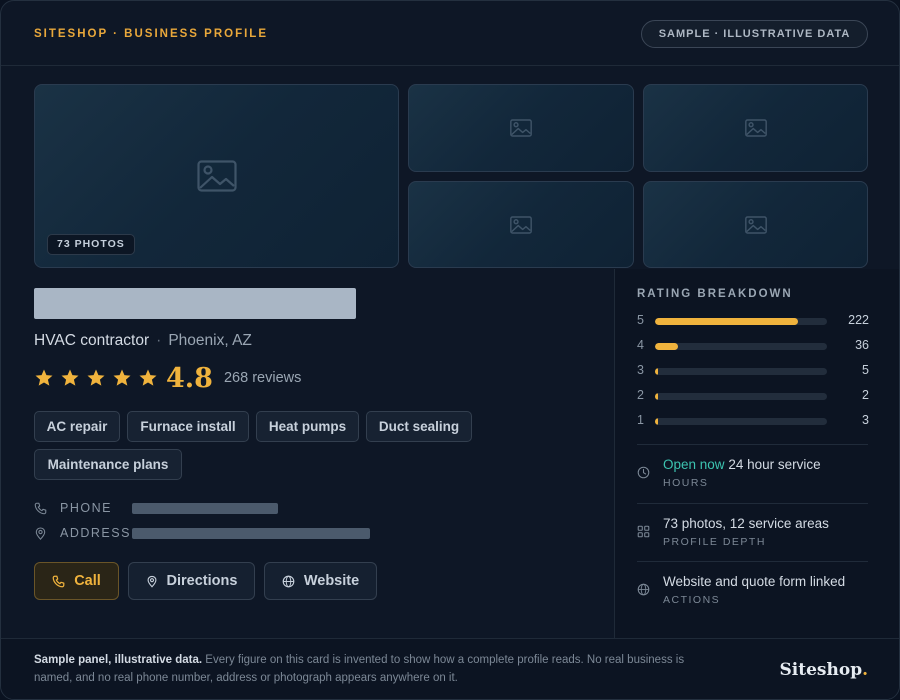  What do you see at coordinates (189, 378) in the screenshot?
I see `rating-score: 4.8` at bounding box center [189, 378].